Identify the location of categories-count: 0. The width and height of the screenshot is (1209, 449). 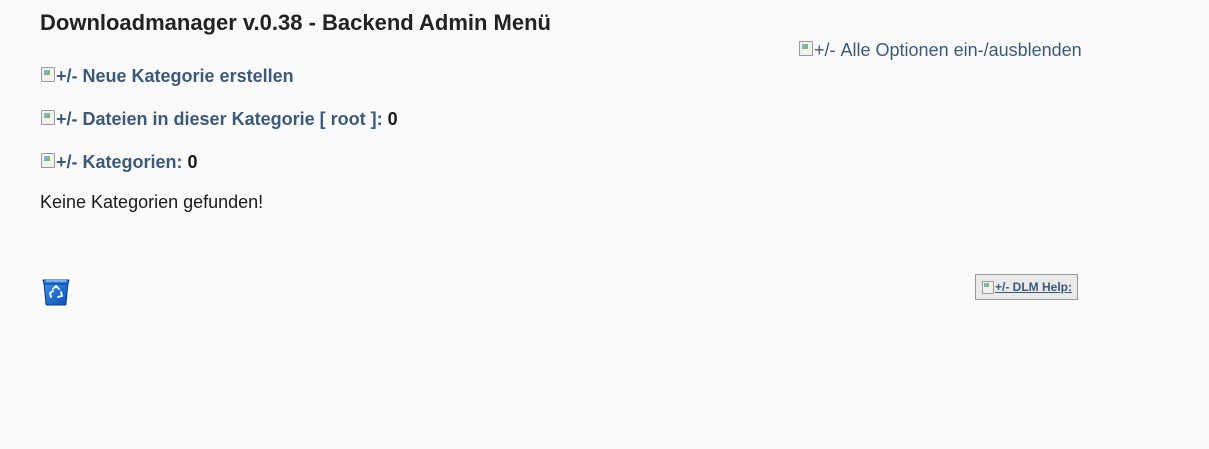
(192, 162).